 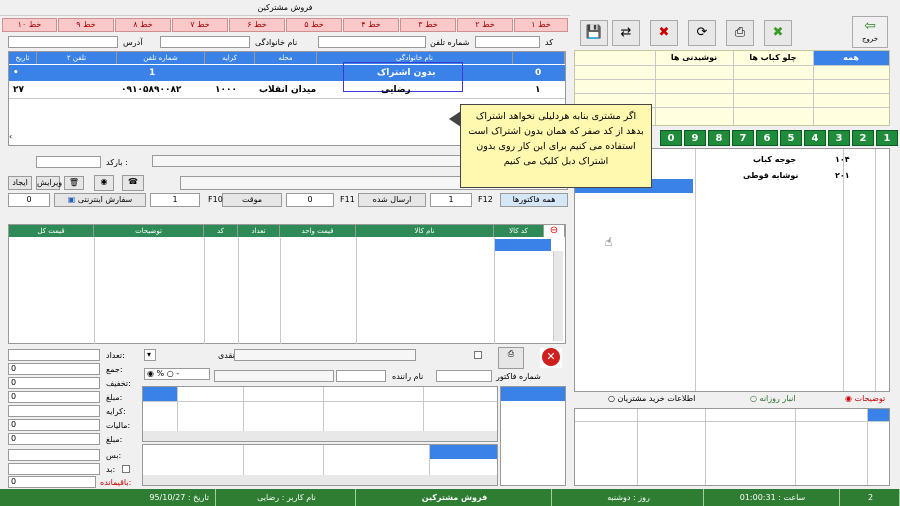 What do you see at coordinates (200, 25) in the screenshot?
I see `tab-line-7: خط ۷` at bounding box center [200, 25].